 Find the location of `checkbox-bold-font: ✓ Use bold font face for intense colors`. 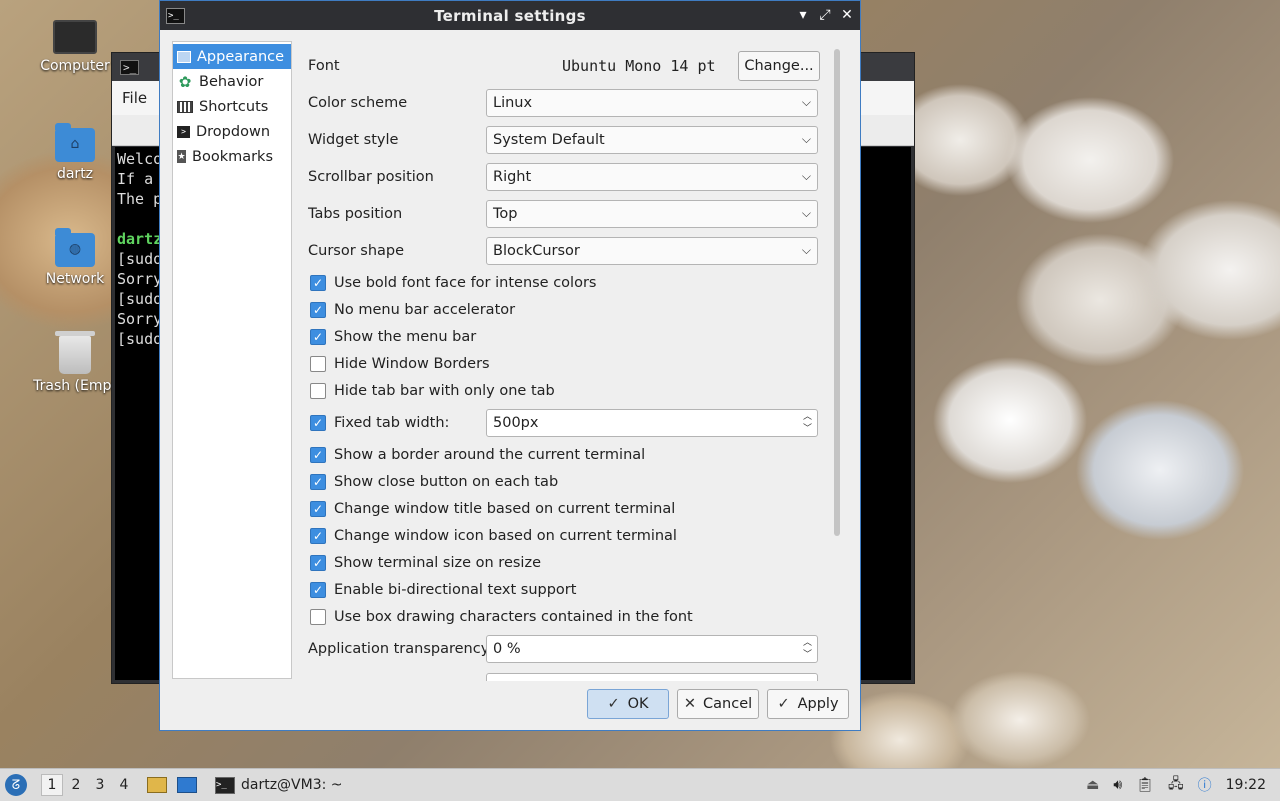

checkbox-bold-font: ✓ Use bold font face for intense colors is located at coordinates (564, 283).